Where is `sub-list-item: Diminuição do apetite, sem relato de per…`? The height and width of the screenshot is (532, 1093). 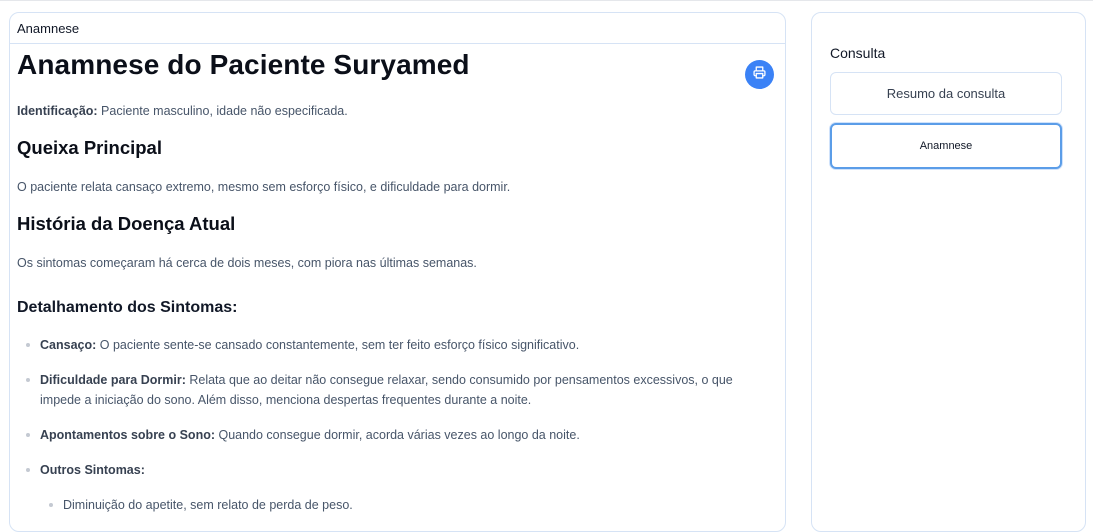
sub-list-item: Diminuição do apetite, sem relato de per… is located at coordinates (416, 505).